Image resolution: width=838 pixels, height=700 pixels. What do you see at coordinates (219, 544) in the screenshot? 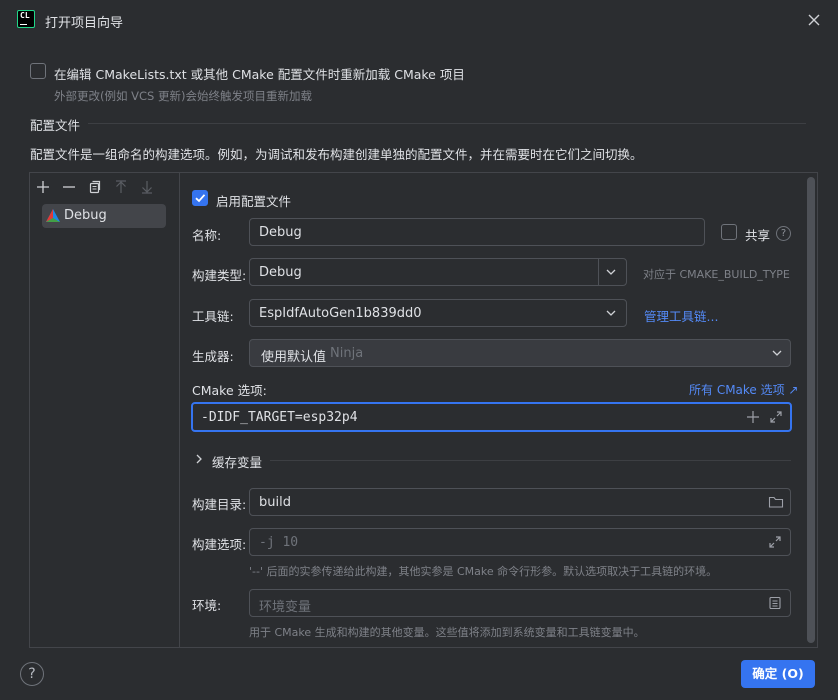
I see `build-options-label: 构建选项:` at bounding box center [219, 544].